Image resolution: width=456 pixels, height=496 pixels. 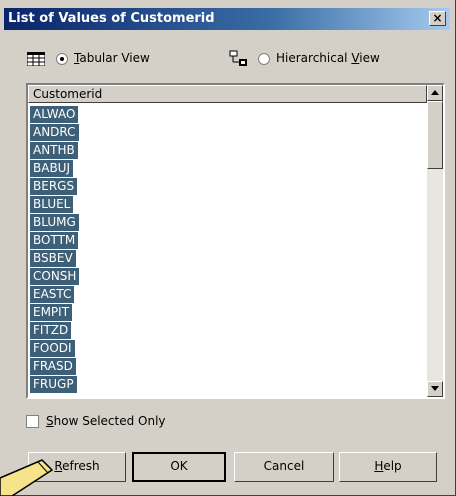 I want to click on vertical-scrollbar, so click(x=435, y=241).